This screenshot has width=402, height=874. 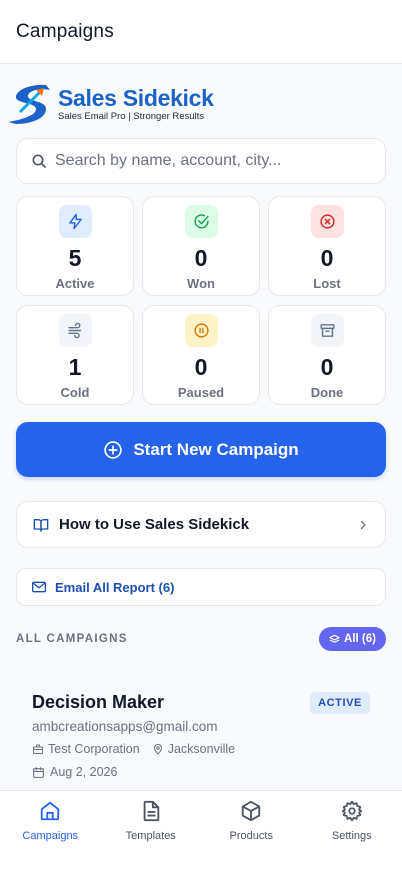 I want to click on stat-card-done: 0 Done, so click(x=327, y=355).